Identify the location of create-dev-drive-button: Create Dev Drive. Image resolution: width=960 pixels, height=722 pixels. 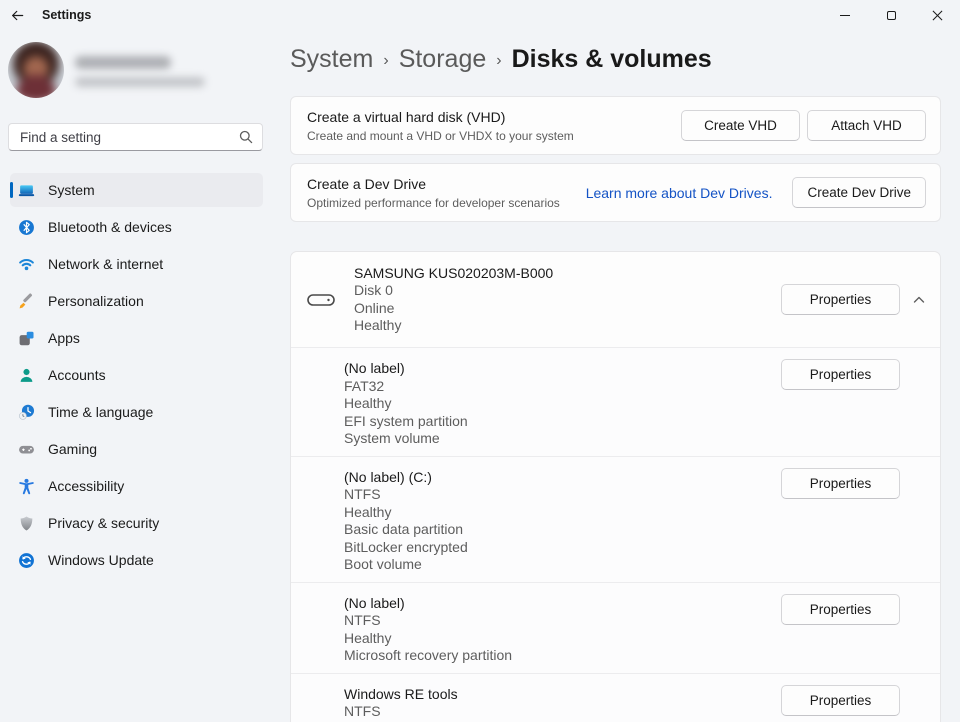
(859, 192).